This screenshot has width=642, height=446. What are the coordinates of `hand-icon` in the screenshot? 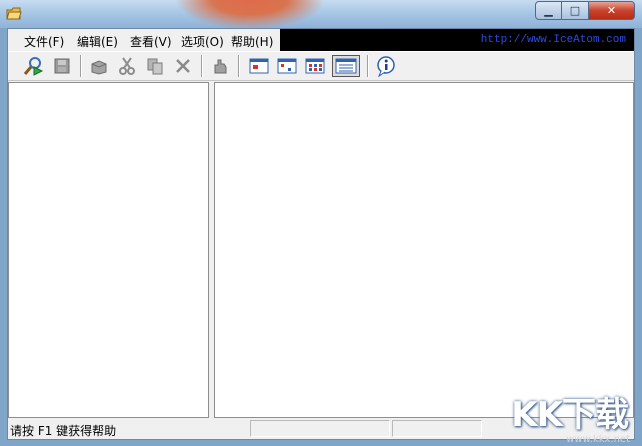 It's located at (220, 66).